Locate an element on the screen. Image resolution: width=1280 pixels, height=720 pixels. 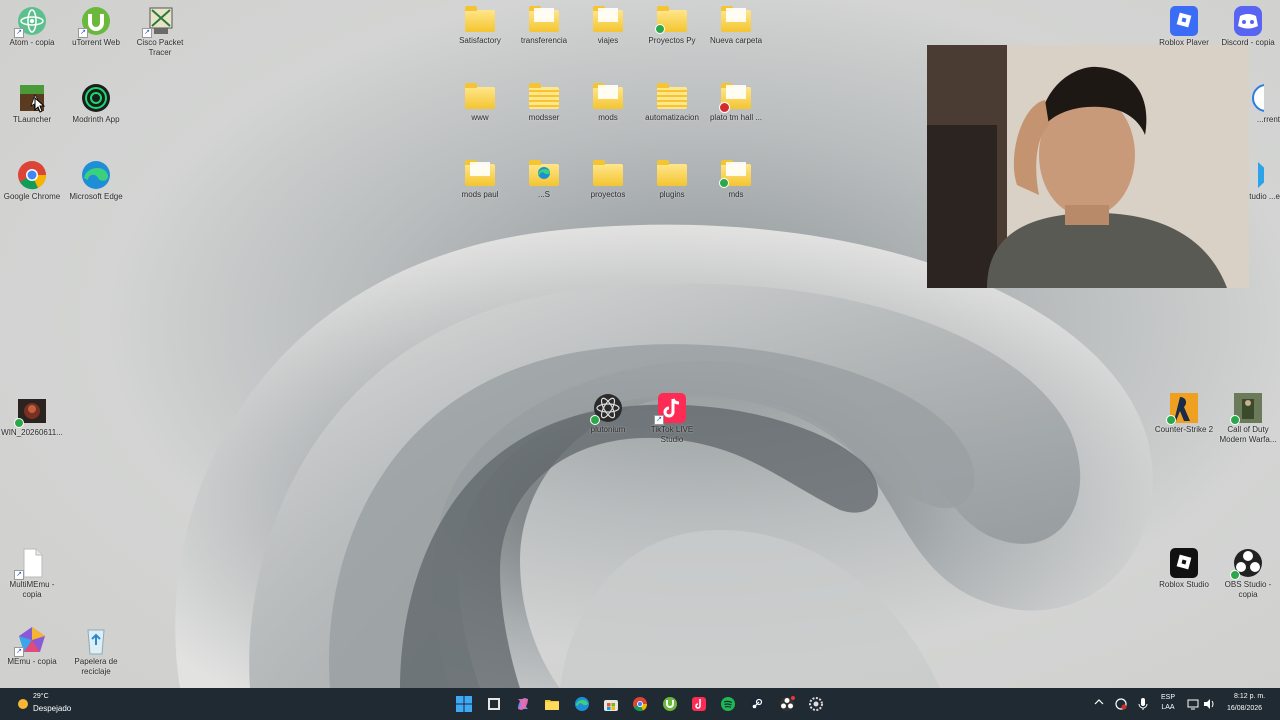
desktop-icon-counter-strike: Counter-Strike 2 is located at coordinates (1184, 414).